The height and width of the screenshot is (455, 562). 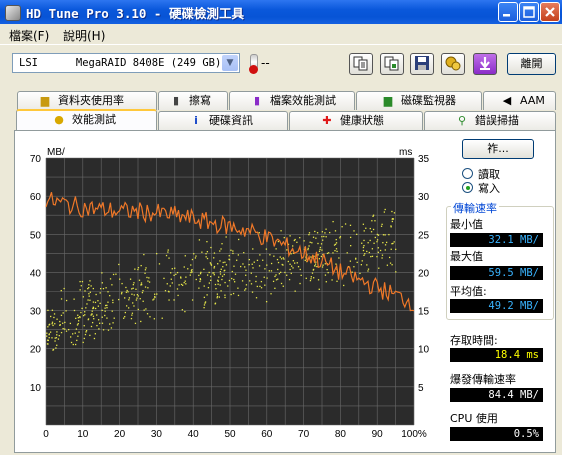 What do you see at coordinates (421, 388) in the screenshot?
I see `y-right-tick-label: 5` at bounding box center [421, 388].